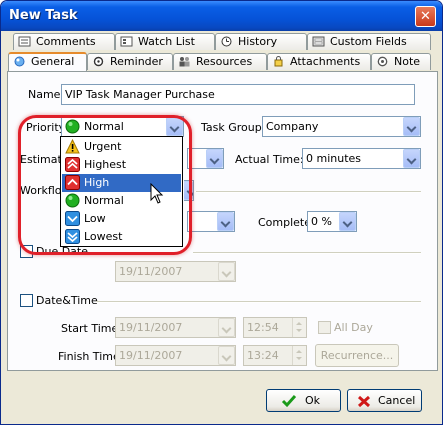  I want to click on due-date-picker: 19/11/2007, so click(175, 271).